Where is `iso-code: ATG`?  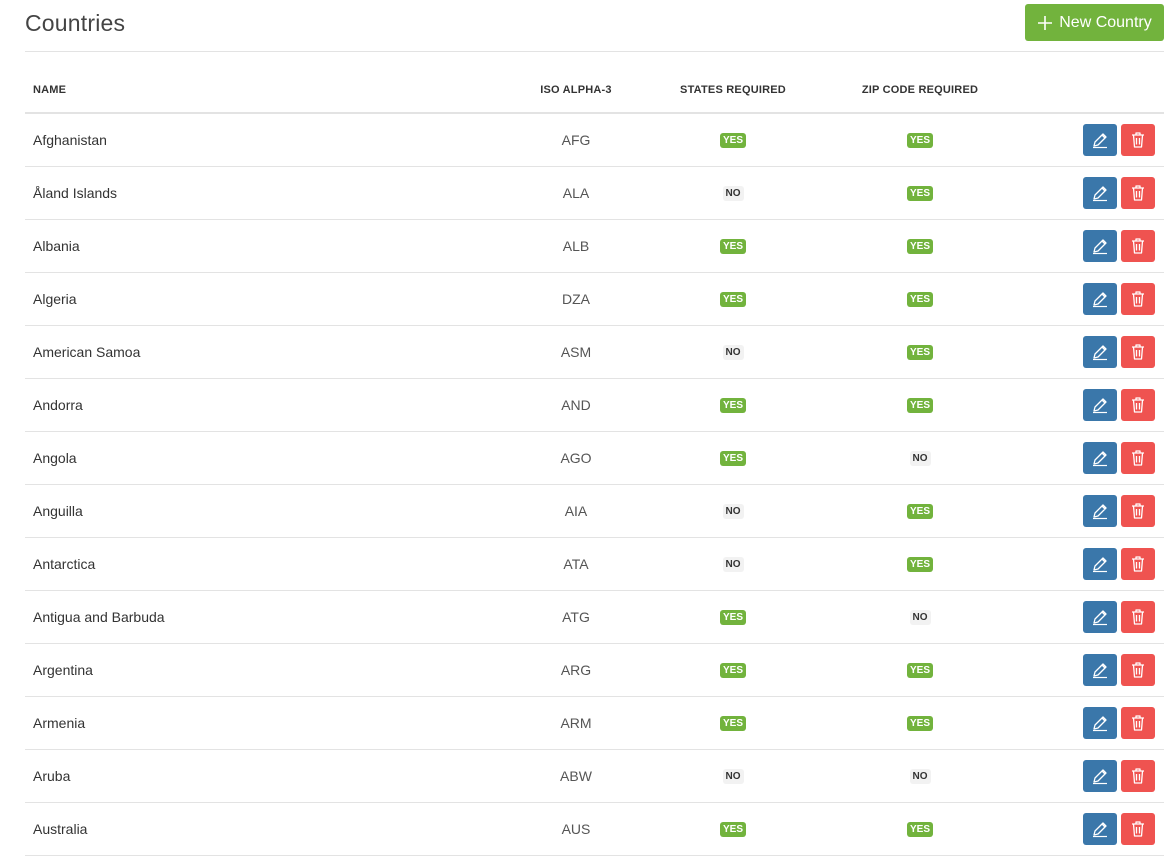 iso-code: ATG is located at coordinates (576, 617).